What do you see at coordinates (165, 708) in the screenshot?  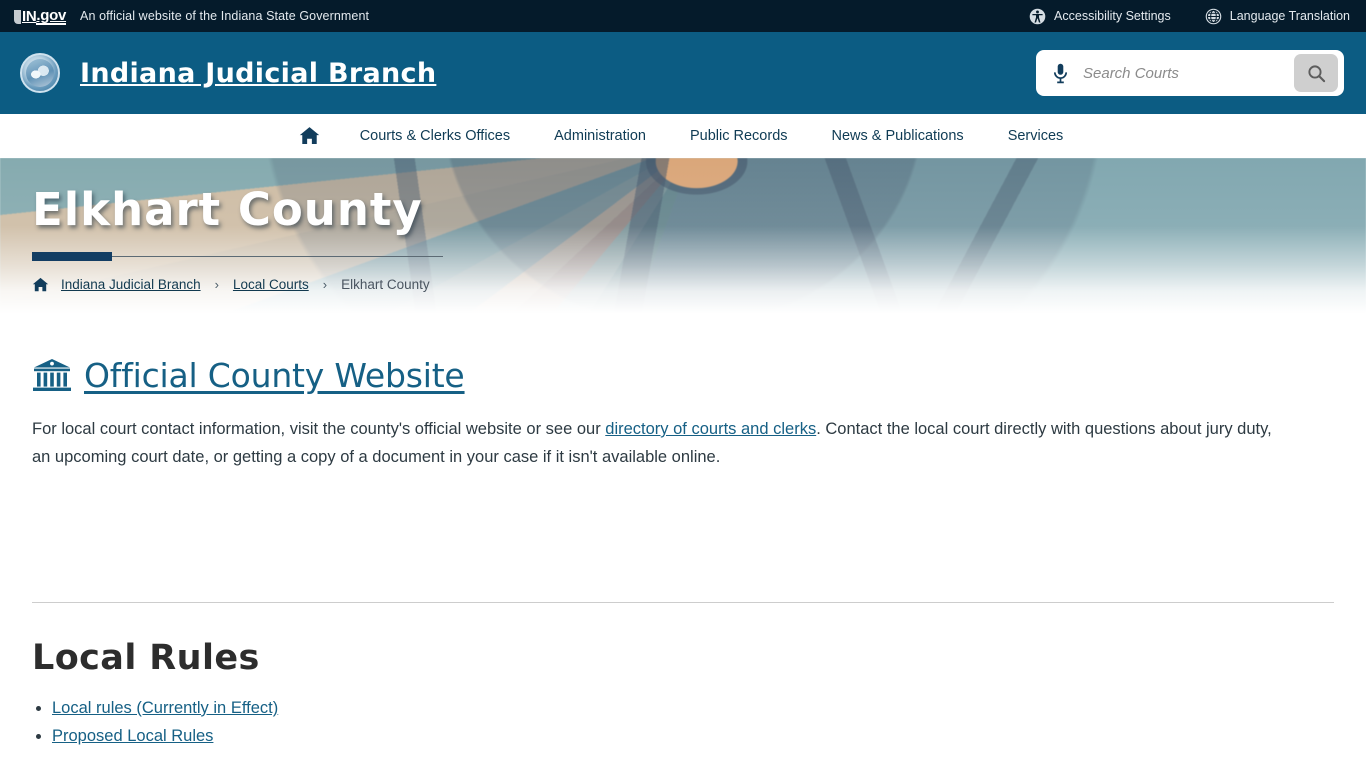 I see `local-rules-current-link: Local rules (Currently in Effect)` at bounding box center [165, 708].